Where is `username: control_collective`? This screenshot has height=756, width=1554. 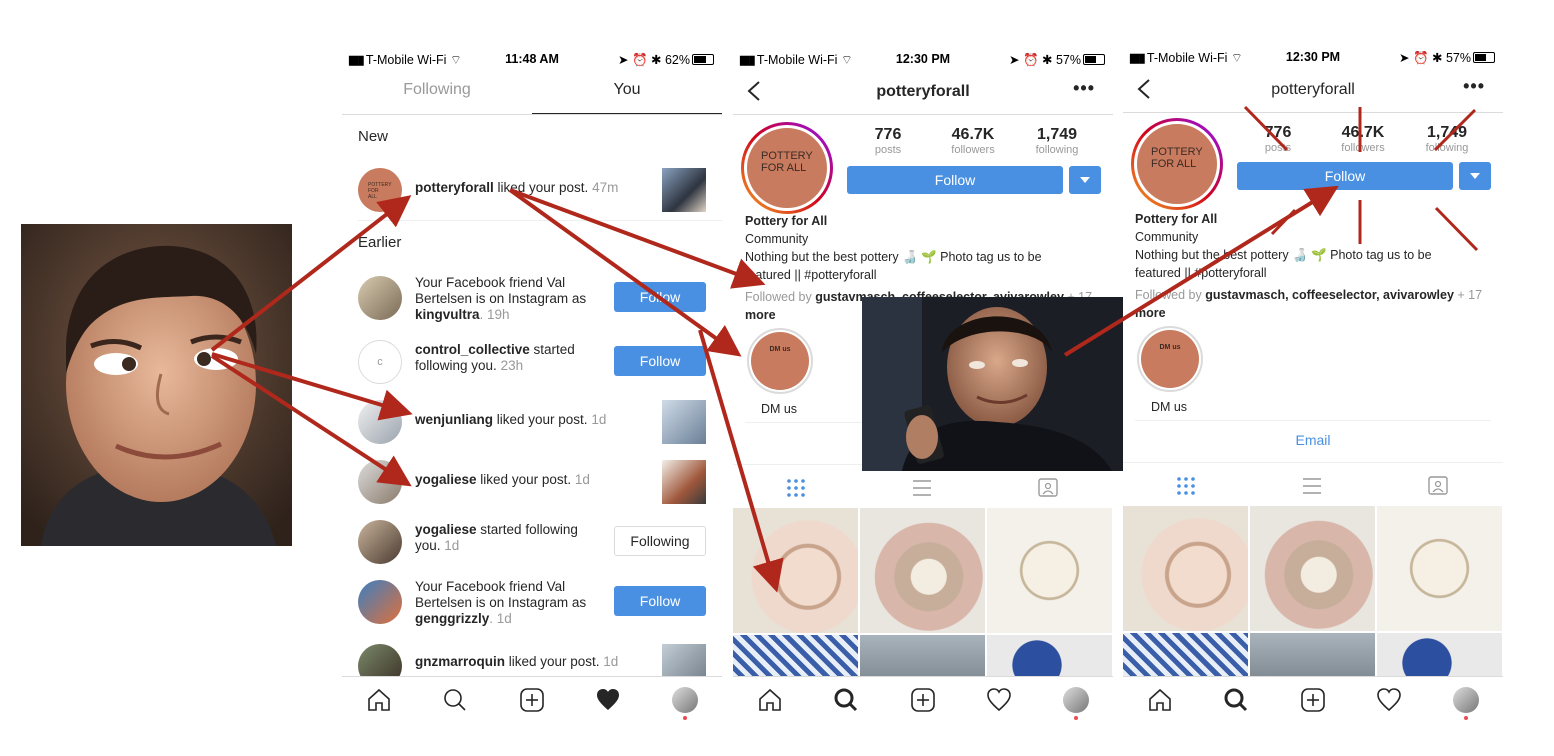 username: control_collective is located at coordinates (472, 349).